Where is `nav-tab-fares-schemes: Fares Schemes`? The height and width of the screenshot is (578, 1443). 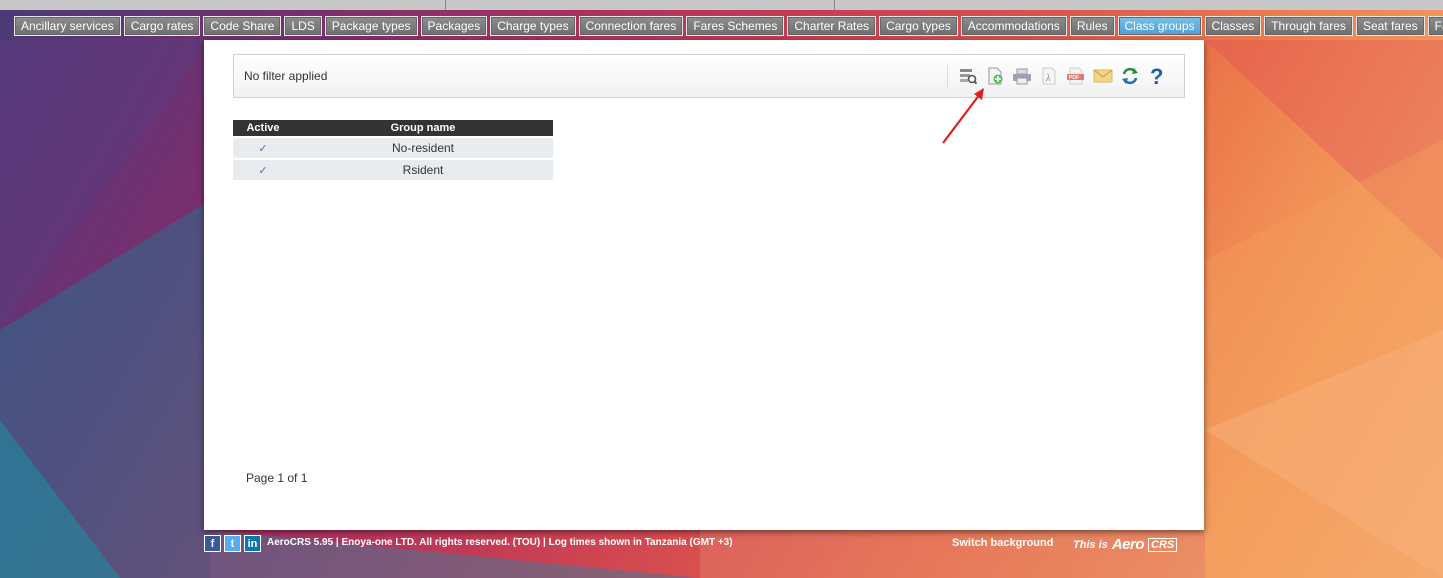 nav-tab-fares-schemes: Fares Schemes is located at coordinates (735, 26).